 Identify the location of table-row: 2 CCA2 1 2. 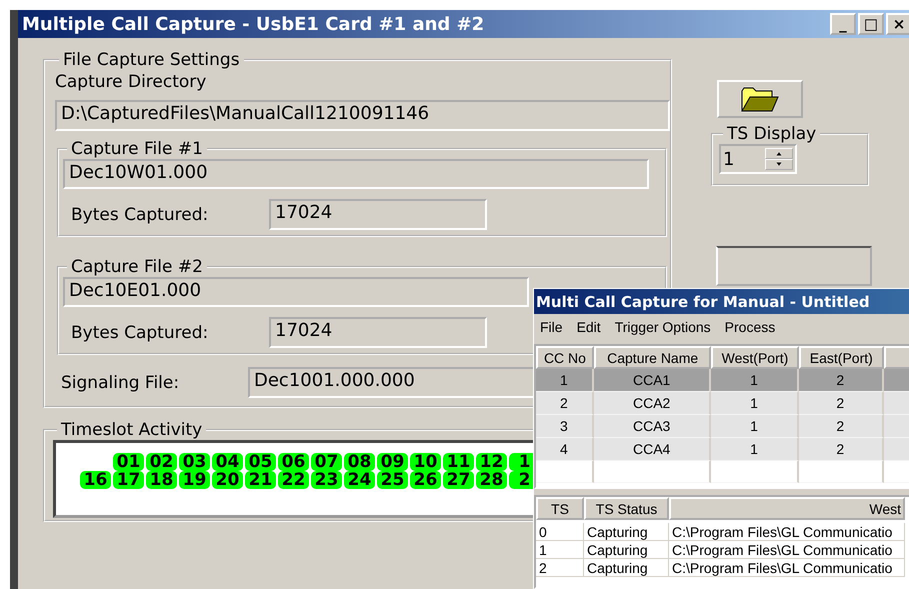
(722, 403).